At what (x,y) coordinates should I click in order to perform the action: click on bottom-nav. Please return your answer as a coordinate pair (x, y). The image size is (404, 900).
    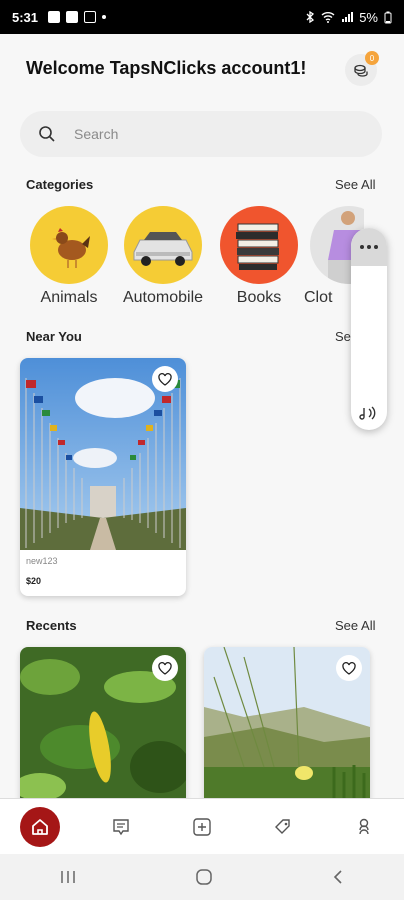
    Looking at the image, I should click on (202, 826).